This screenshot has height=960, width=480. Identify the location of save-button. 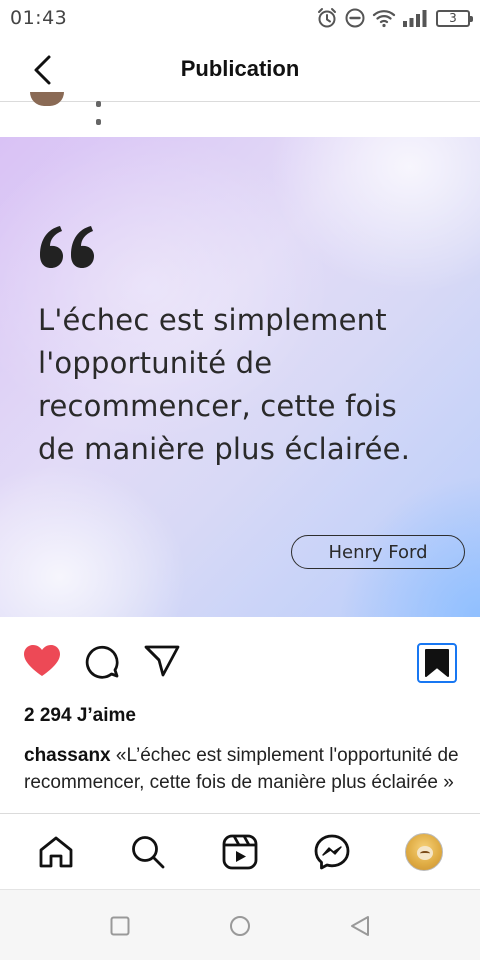
(437, 663).